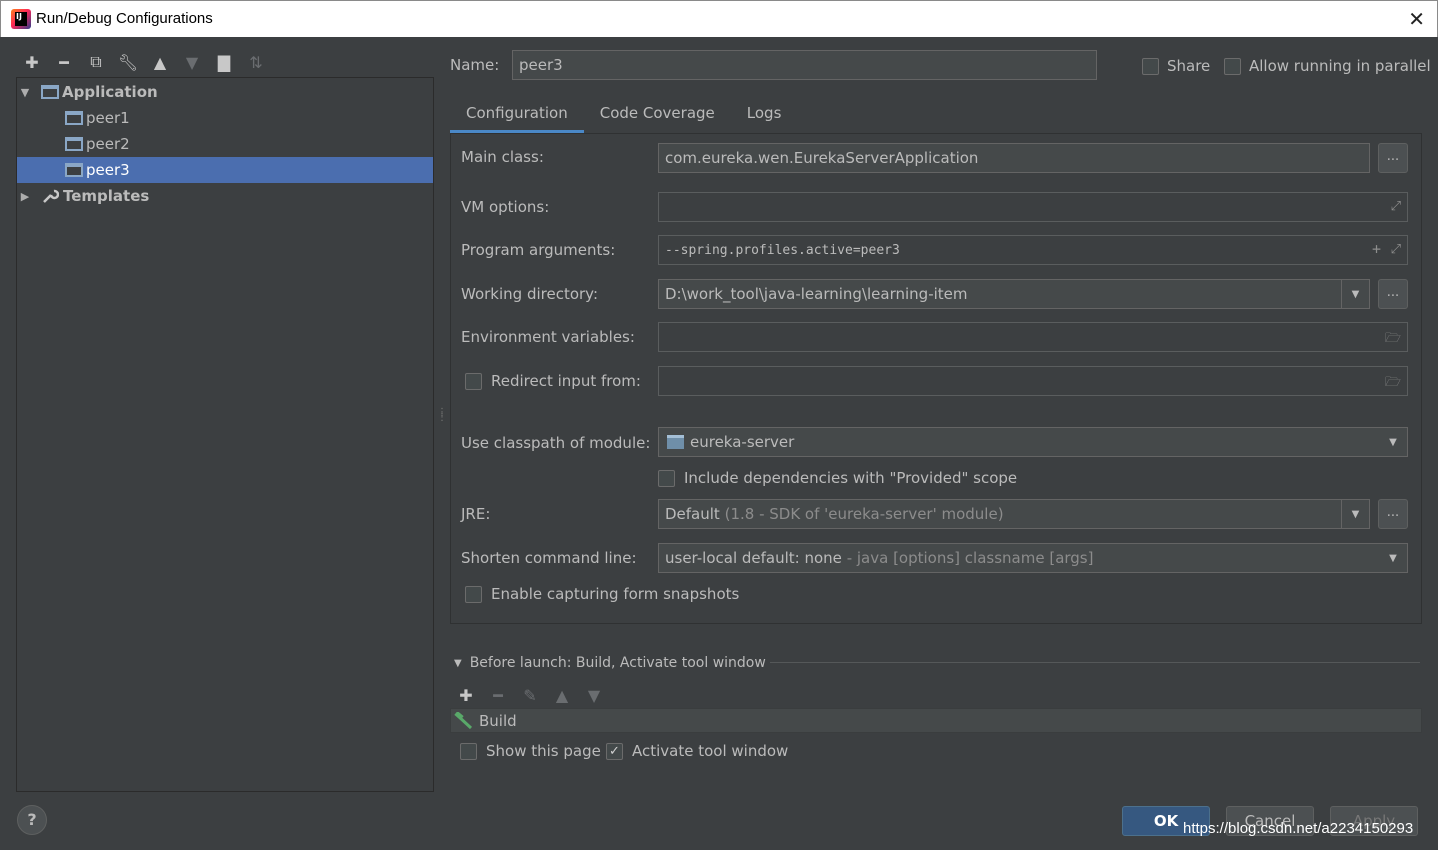 The image size is (1438, 850). What do you see at coordinates (1033, 250) in the screenshot?
I see `program-arguments-input: --spring.profiles.active=peer3 + ⤢` at bounding box center [1033, 250].